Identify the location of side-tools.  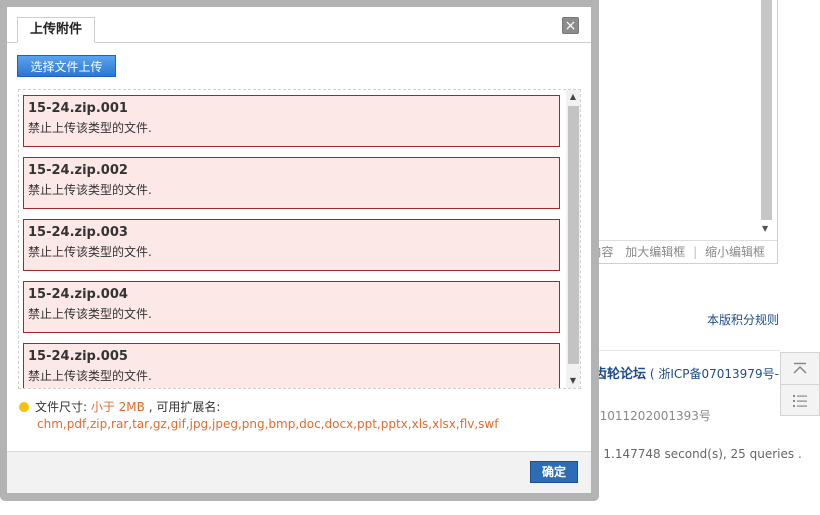
(800, 384).